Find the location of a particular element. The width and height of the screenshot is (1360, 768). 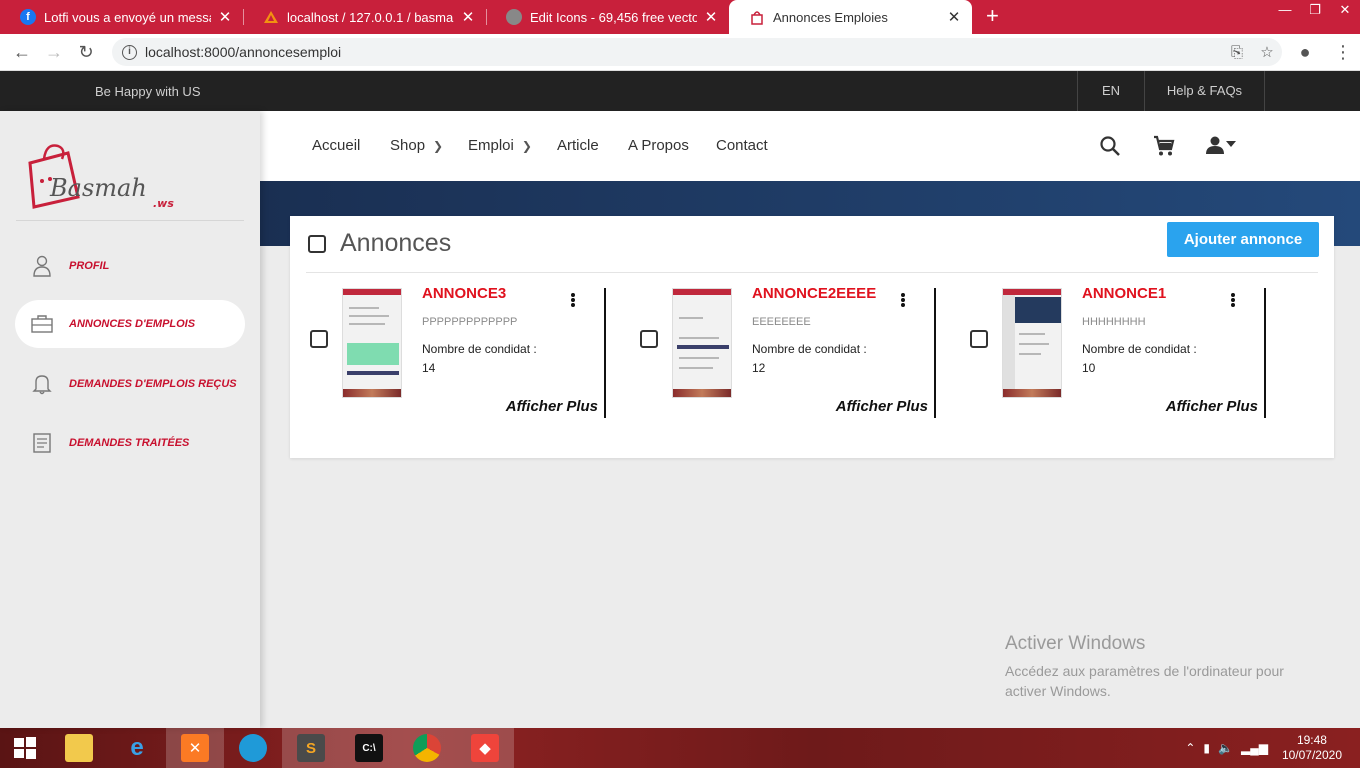

clock: 19:48 10/07/2020 is located at coordinates (1312, 748).